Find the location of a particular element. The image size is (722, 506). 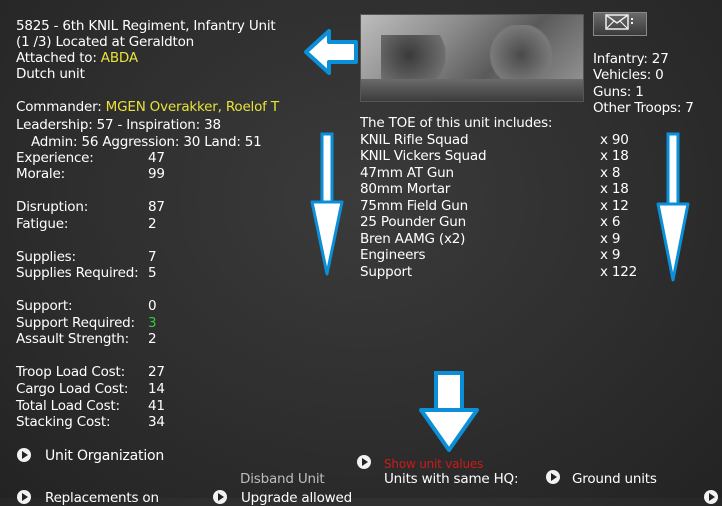

toe-item-name: 75mm Field Gun is located at coordinates (414, 206).